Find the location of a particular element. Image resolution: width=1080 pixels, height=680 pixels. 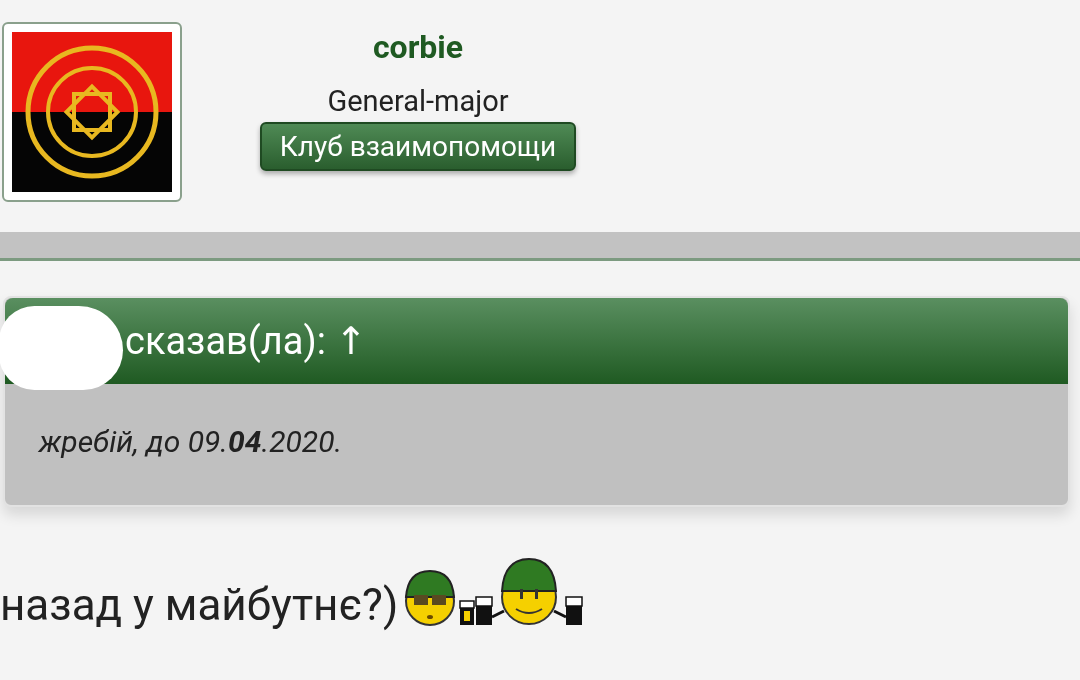

quote-author-line: сказав(ла): ↑ is located at coordinates (246, 341).